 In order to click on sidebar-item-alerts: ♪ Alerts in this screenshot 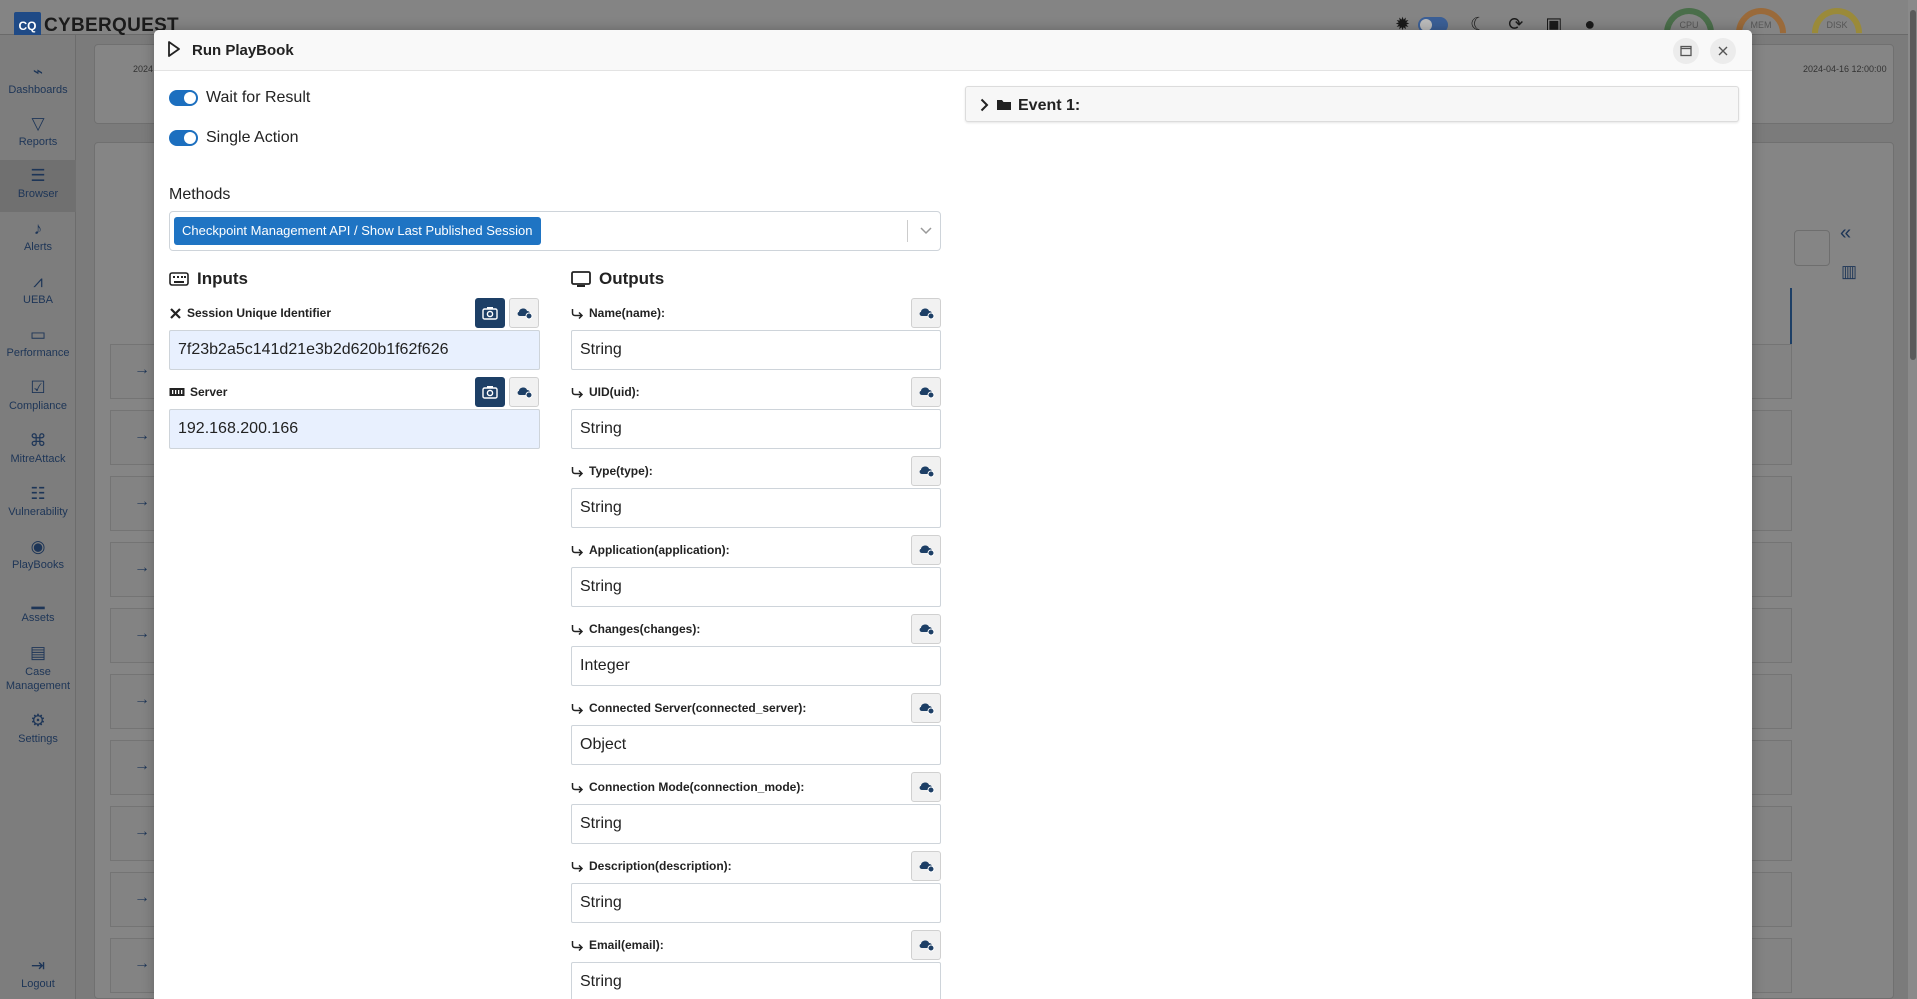, I will do `click(38, 236)`.